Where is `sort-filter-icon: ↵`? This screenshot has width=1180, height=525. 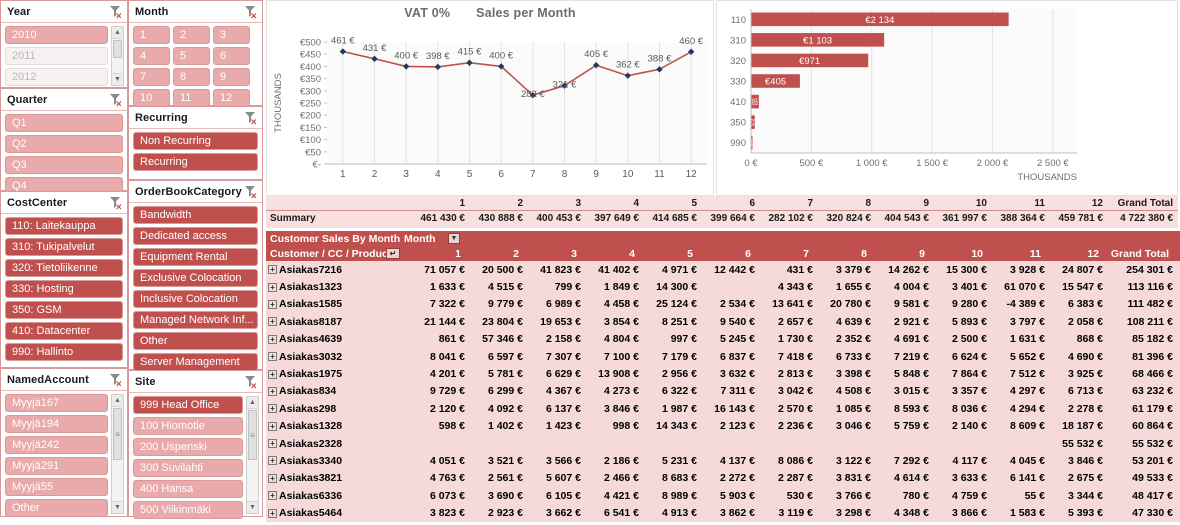
sort-filter-icon: ↵ is located at coordinates (393, 253).